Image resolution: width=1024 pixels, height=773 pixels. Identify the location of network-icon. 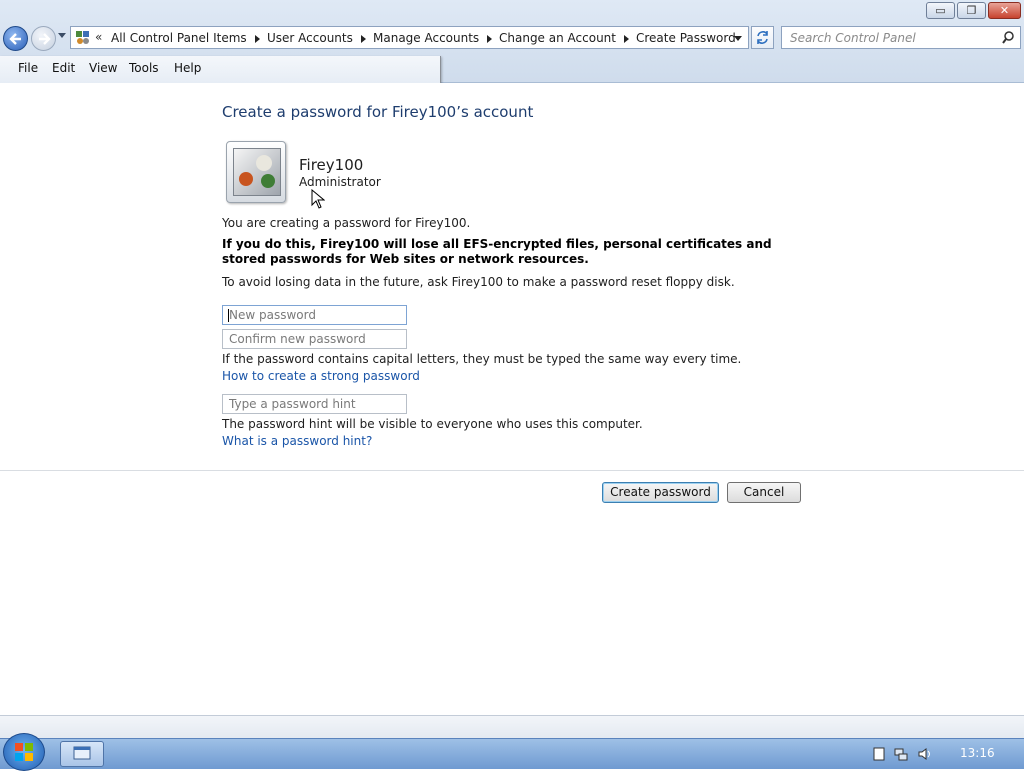
(901, 754).